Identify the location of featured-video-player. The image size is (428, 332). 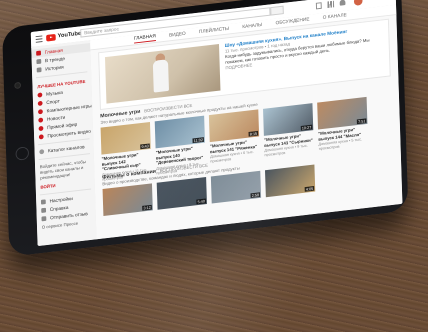
(162, 73).